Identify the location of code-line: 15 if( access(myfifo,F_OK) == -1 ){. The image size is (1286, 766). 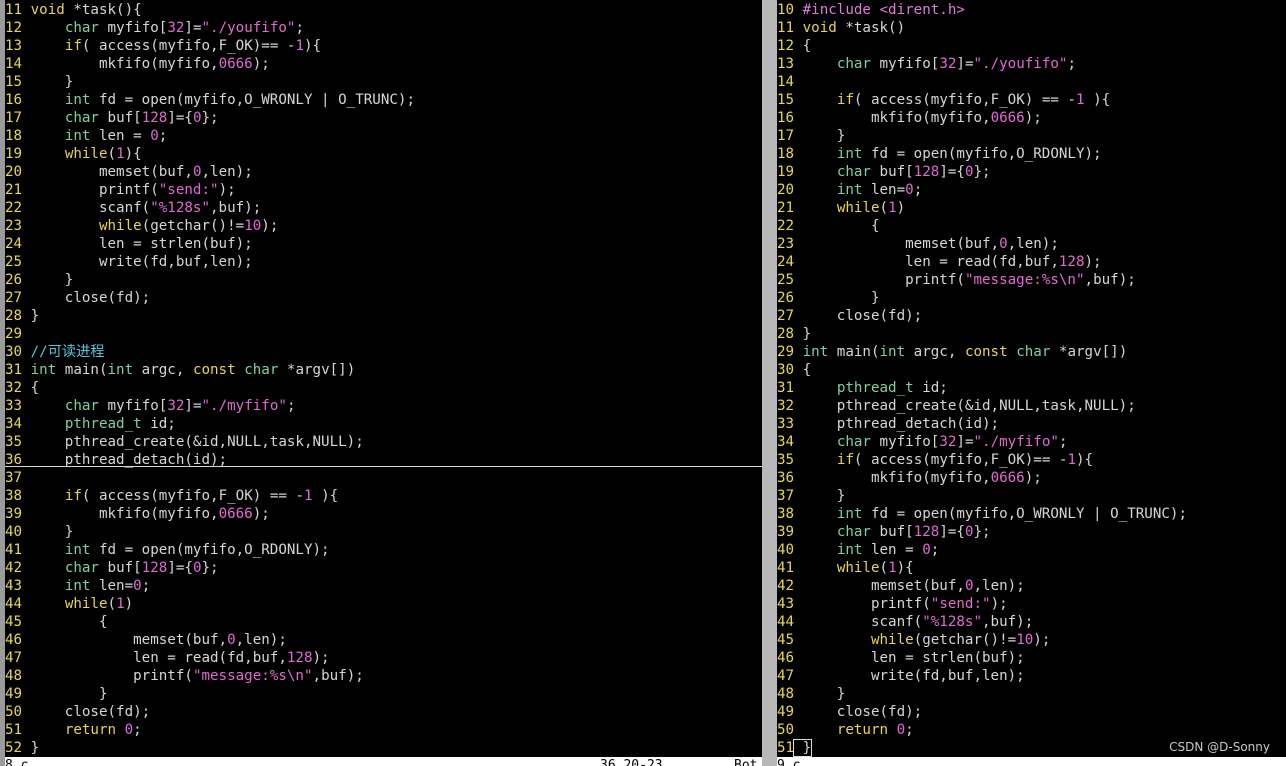
(1031, 100).